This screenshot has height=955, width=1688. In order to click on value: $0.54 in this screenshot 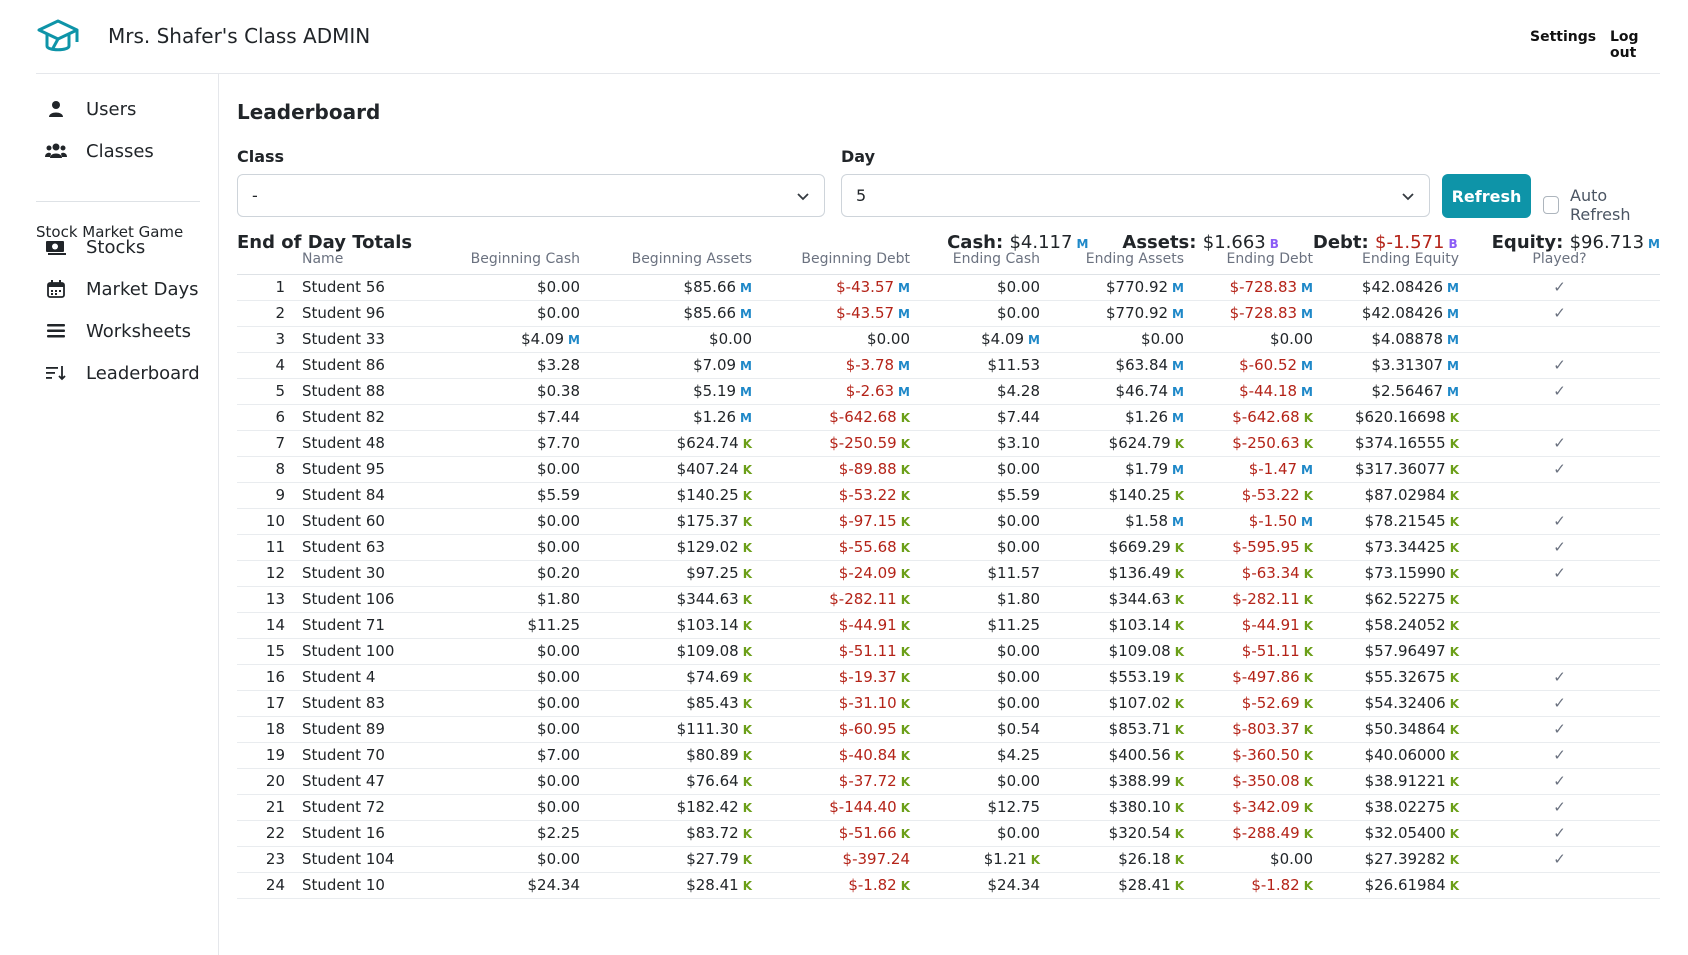, I will do `click(1018, 729)`.